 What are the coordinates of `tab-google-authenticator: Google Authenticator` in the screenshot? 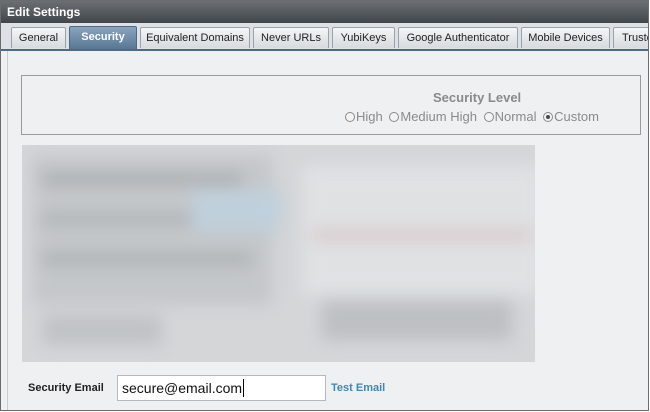 It's located at (458, 37).